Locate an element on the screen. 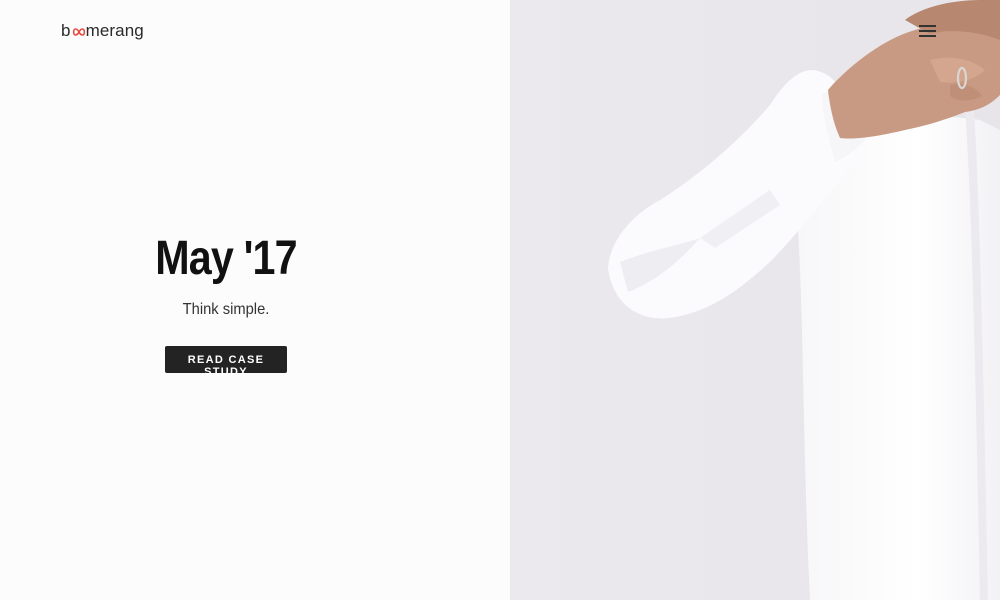  hero-subtitle: Think simple. is located at coordinates (226, 309).